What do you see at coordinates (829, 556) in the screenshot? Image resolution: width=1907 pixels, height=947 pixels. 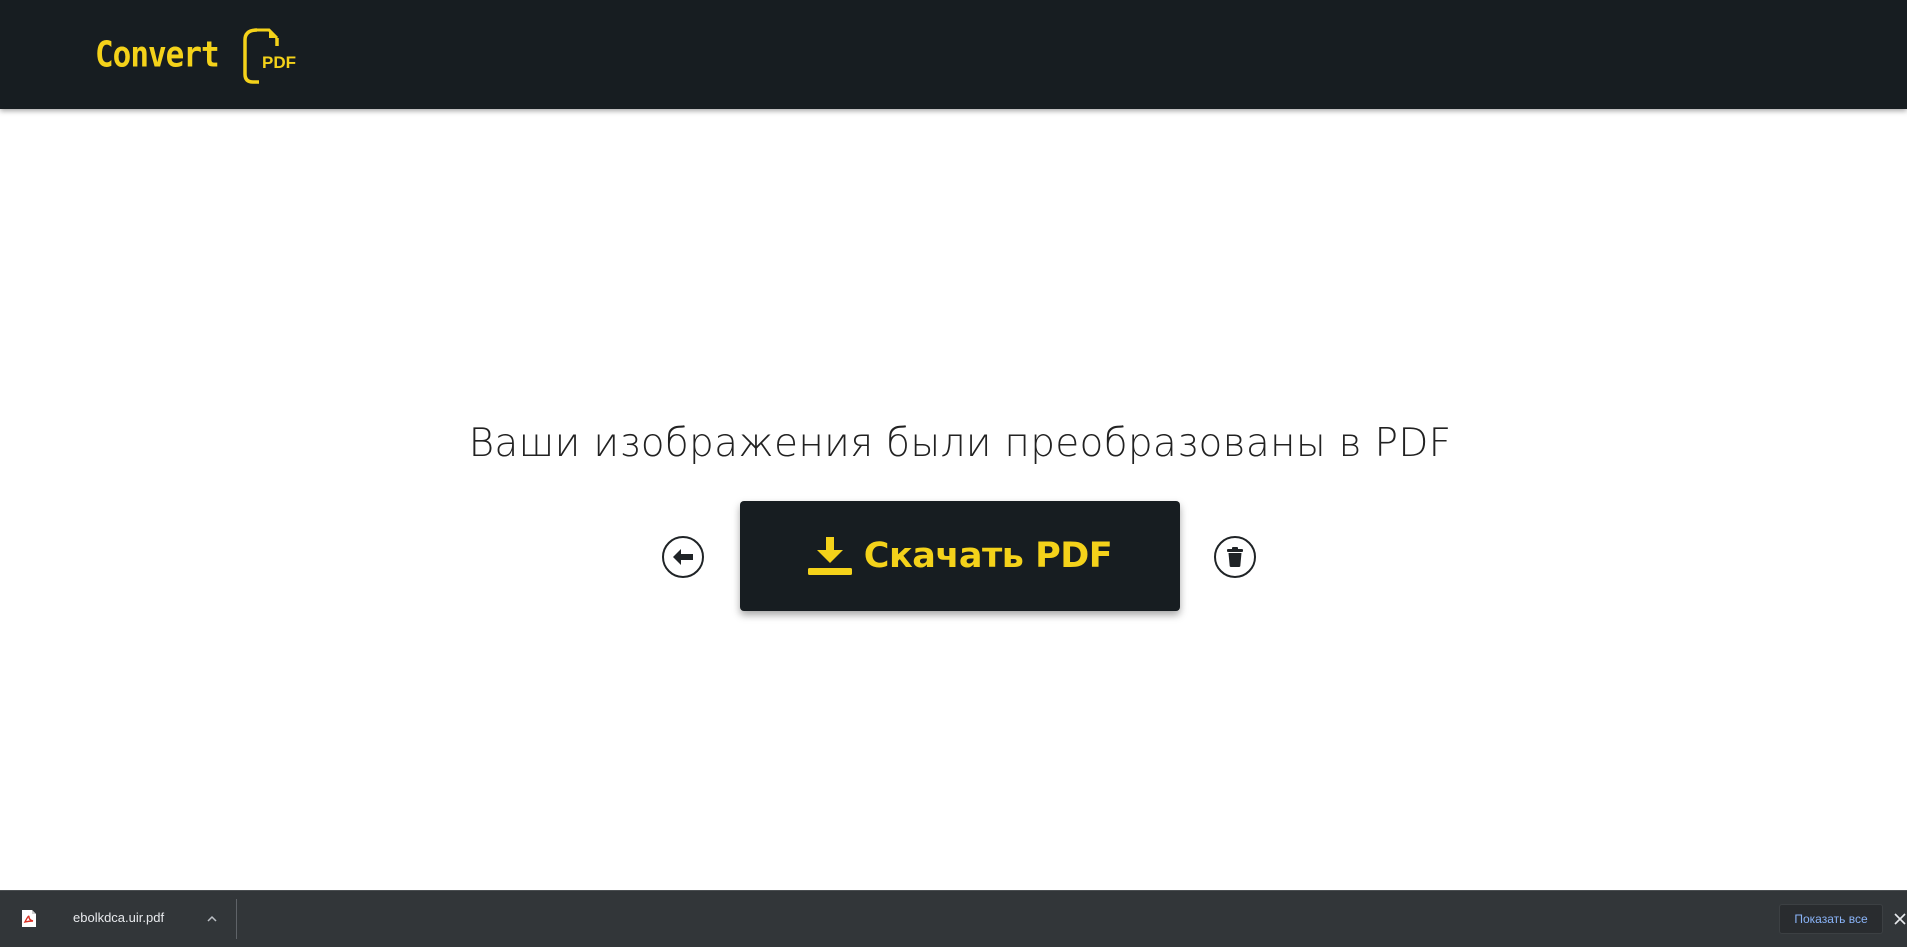 I see `download-icon` at bounding box center [829, 556].